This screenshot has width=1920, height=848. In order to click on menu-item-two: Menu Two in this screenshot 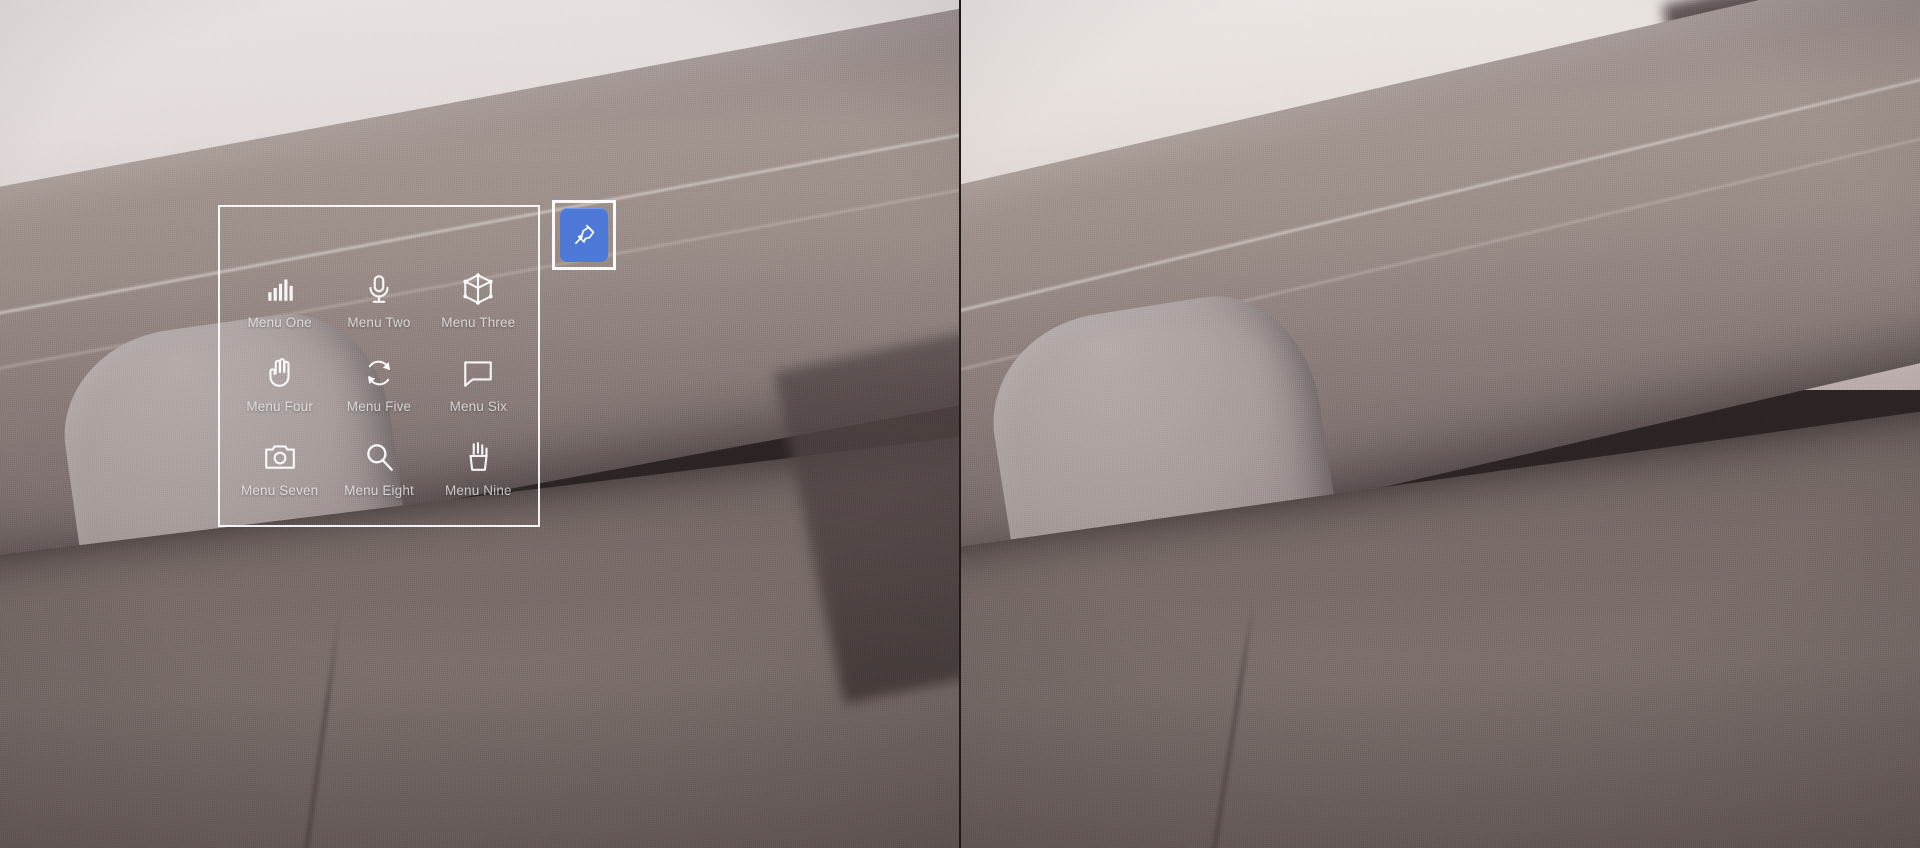, I will do `click(378, 301)`.